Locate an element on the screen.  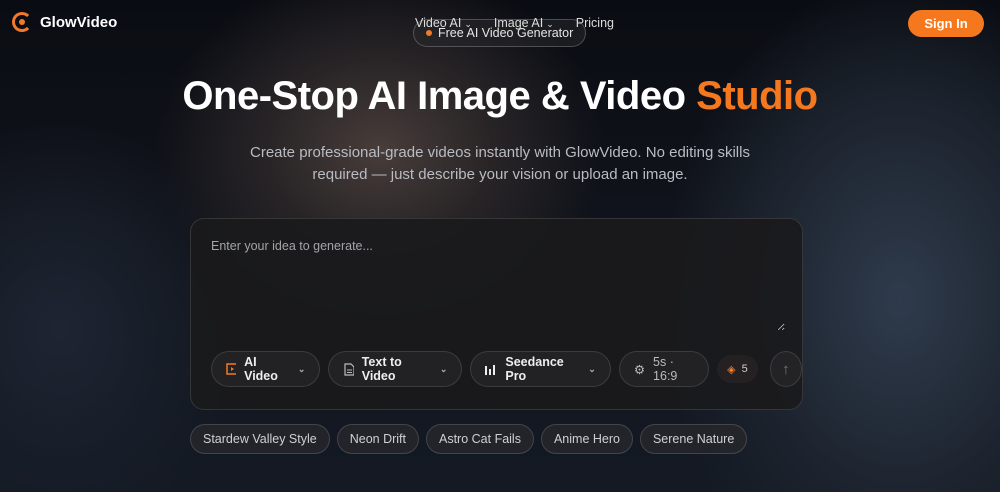
submit-button: ↑ is located at coordinates (785, 369).